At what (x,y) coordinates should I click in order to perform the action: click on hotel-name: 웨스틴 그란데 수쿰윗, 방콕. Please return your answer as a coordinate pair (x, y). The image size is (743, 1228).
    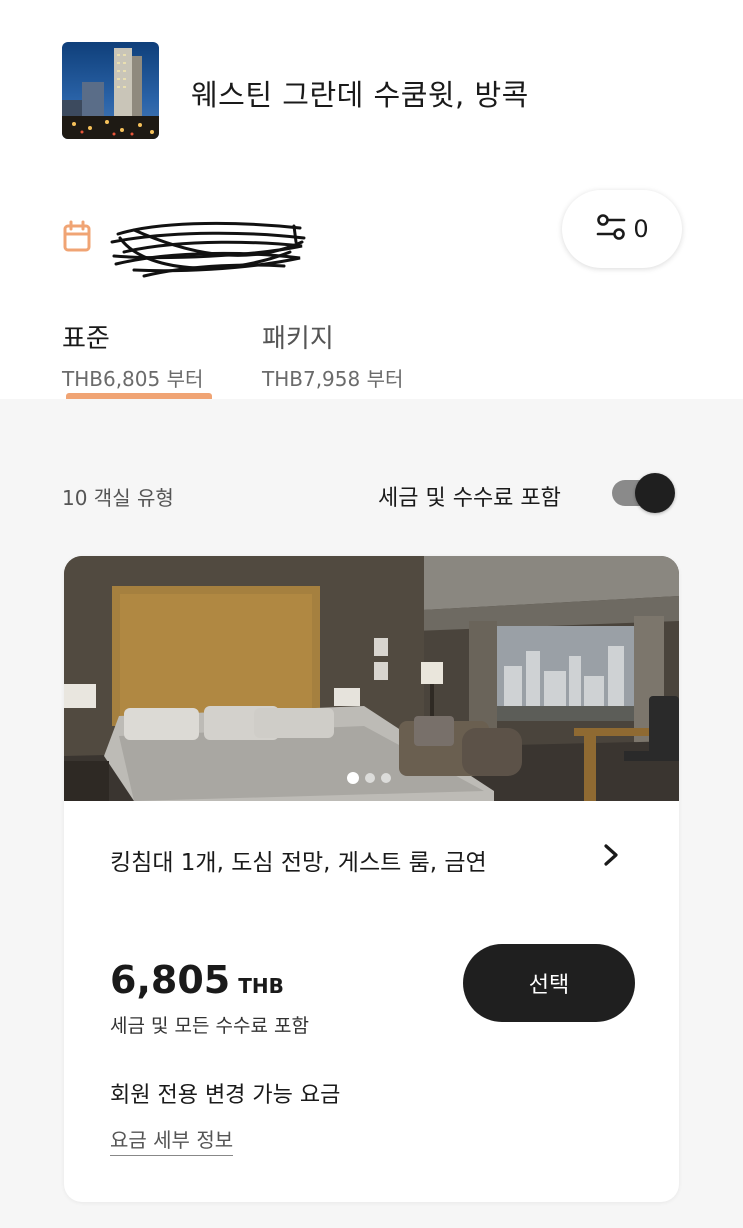
    Looking at the image, I should click on (360, 95).